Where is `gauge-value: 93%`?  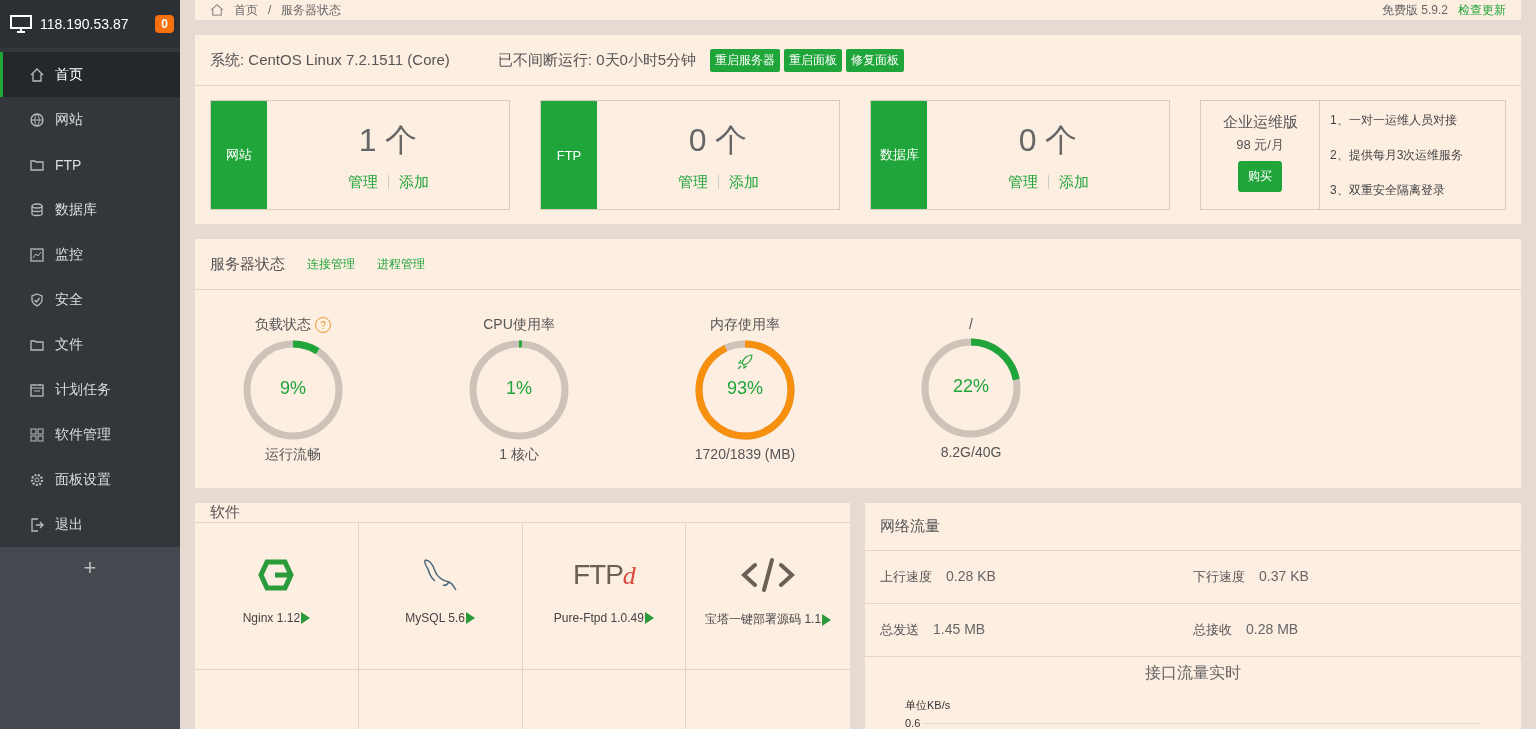 gauge-value: 93% is located at coordinates (745, 388).